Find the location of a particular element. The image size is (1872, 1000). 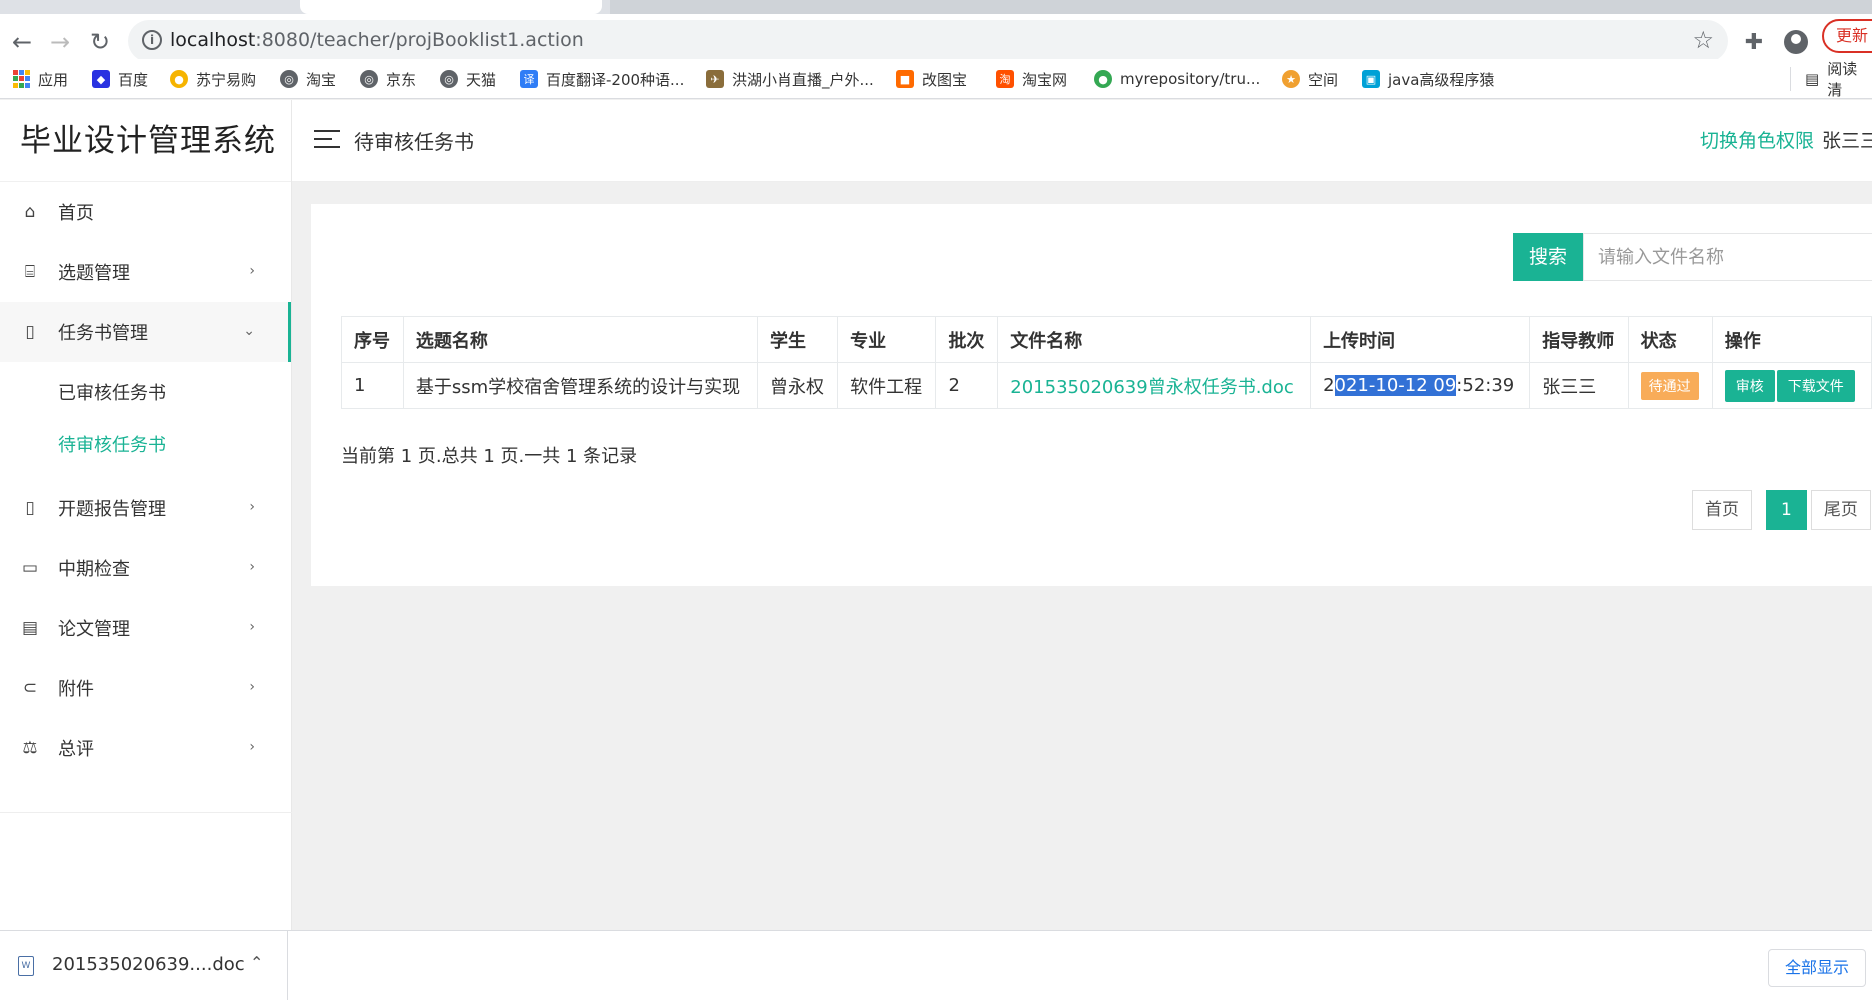

browser-tab-strip is located at coordinates (936, 7).